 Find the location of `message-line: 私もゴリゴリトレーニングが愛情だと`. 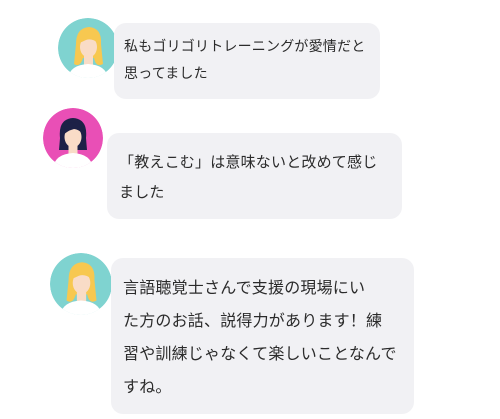

message-line: 私もゴリゴリトレーニングが愛情だと is located at coordinates (245, 47).